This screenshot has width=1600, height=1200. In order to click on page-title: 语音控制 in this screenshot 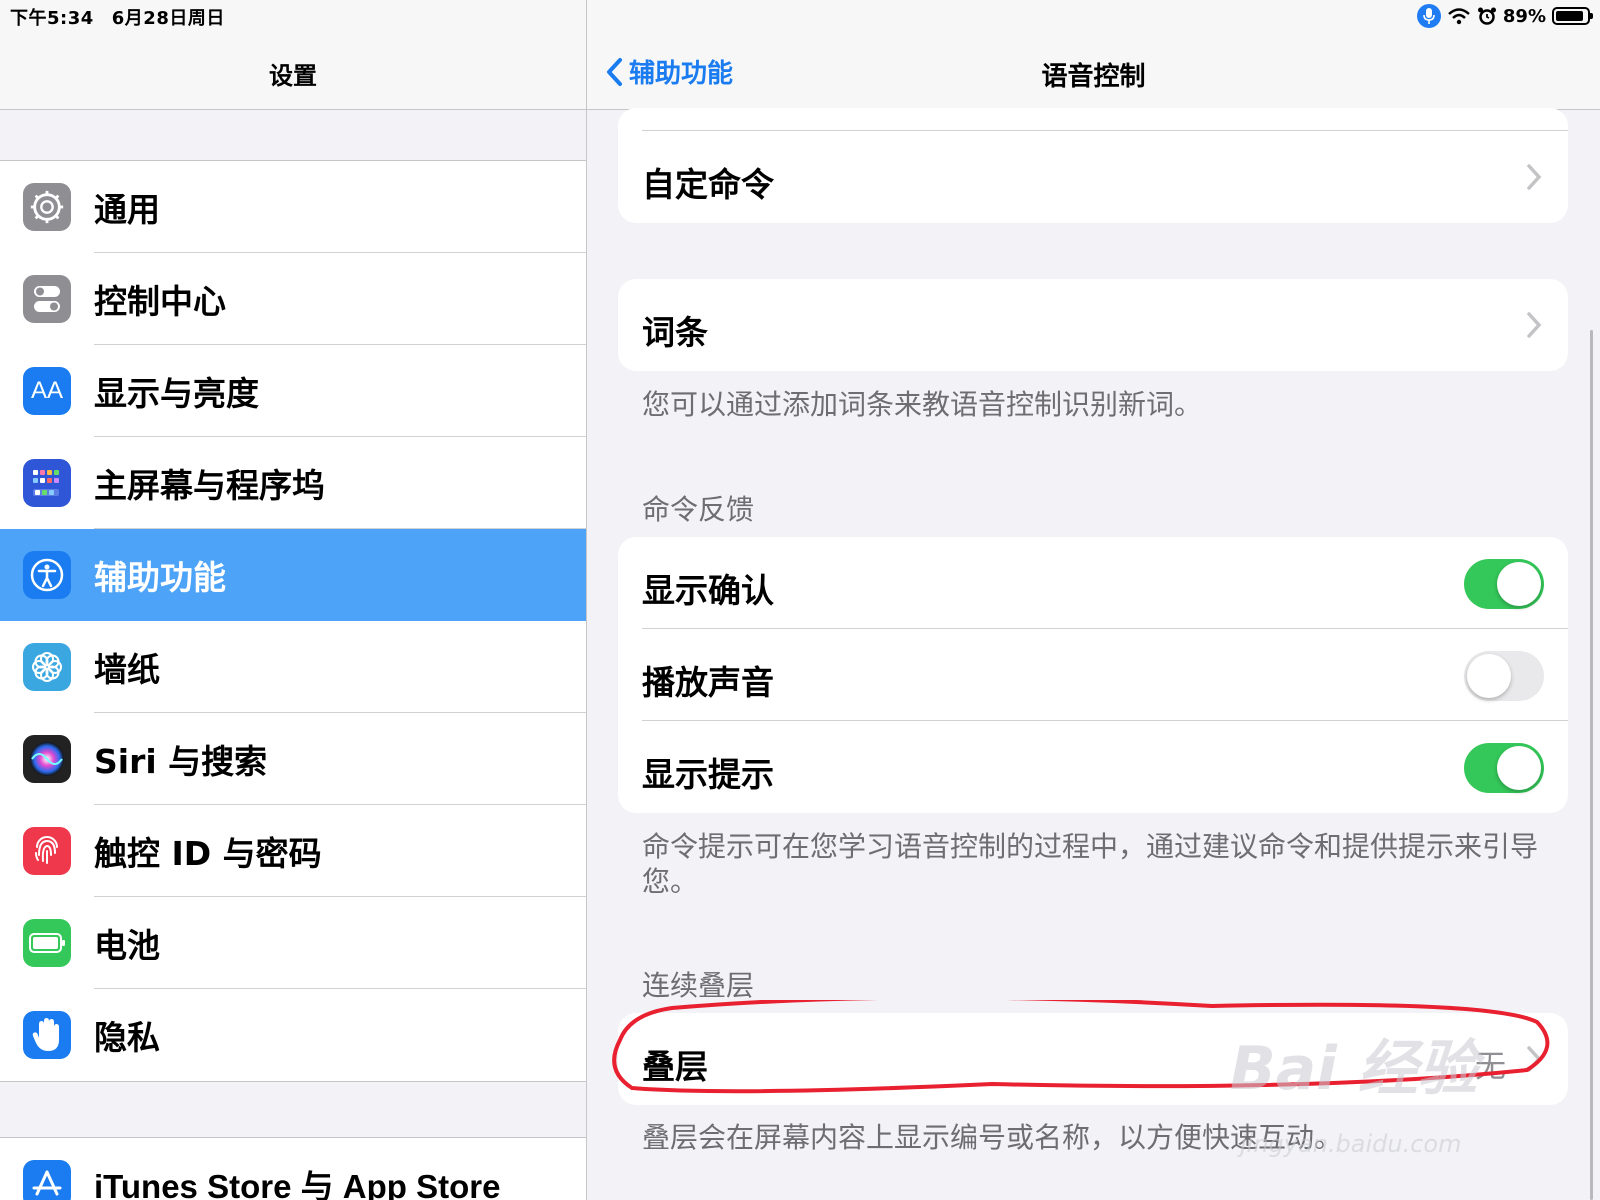, I will do `click(1093, 77)`.